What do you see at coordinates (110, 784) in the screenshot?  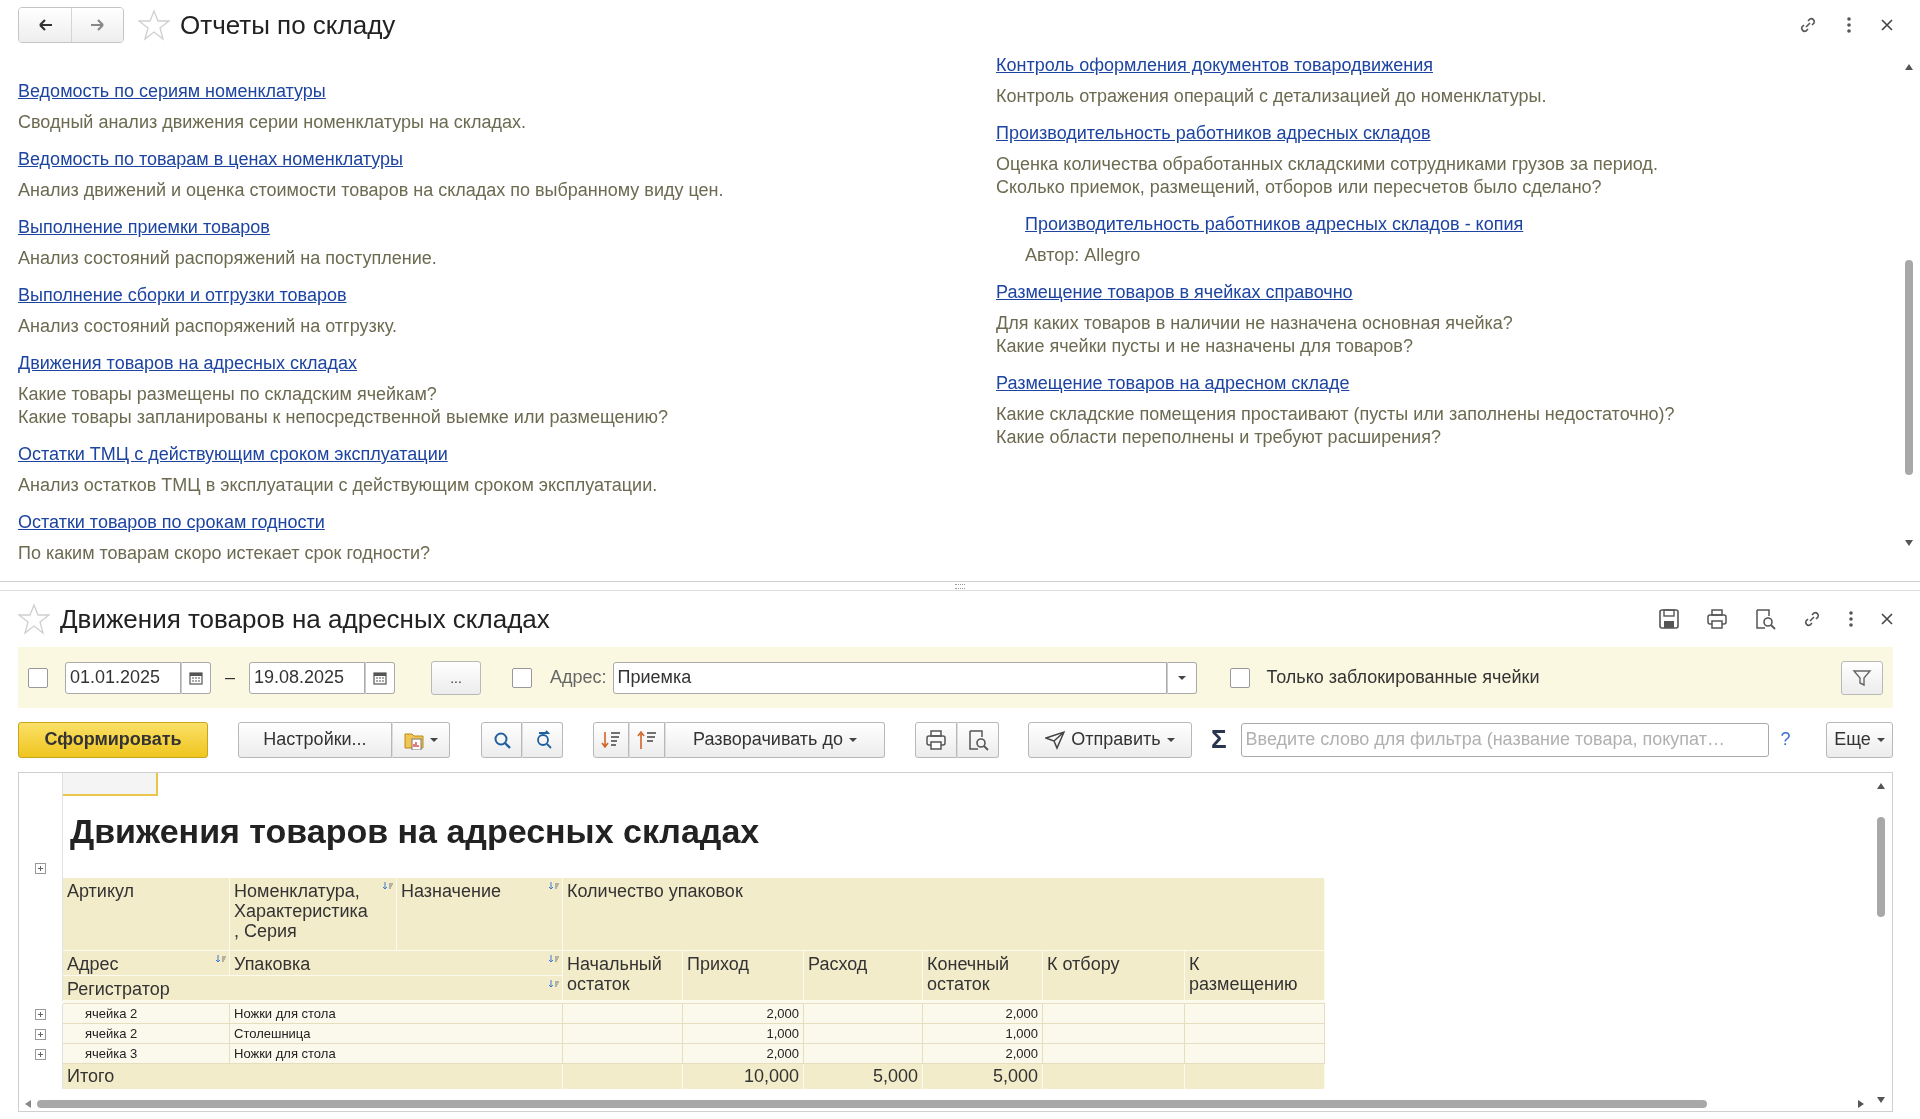 I see `selected-cell` at bounding box center [110, 784].